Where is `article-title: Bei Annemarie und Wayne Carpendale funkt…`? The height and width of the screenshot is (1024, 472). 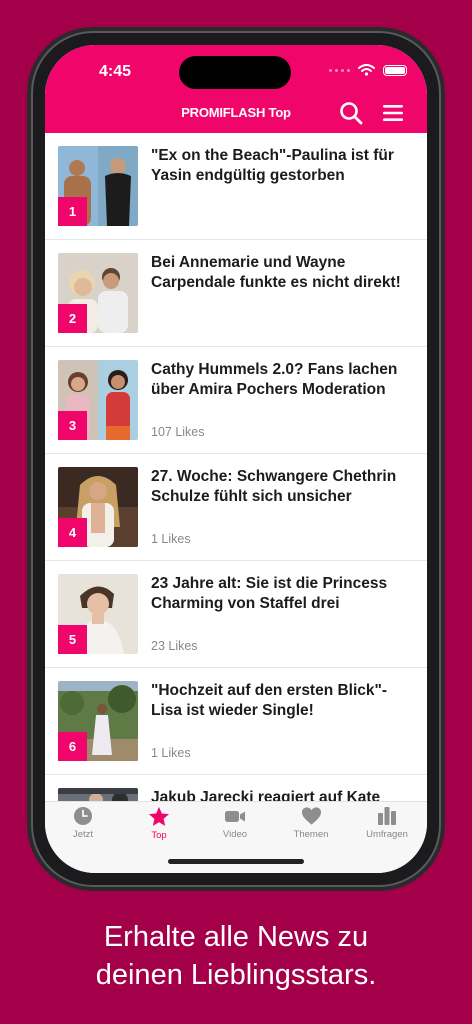 article-title: Bei Annemarie und Wayne Carpendale funkt… is located at coordinates (276, 272).